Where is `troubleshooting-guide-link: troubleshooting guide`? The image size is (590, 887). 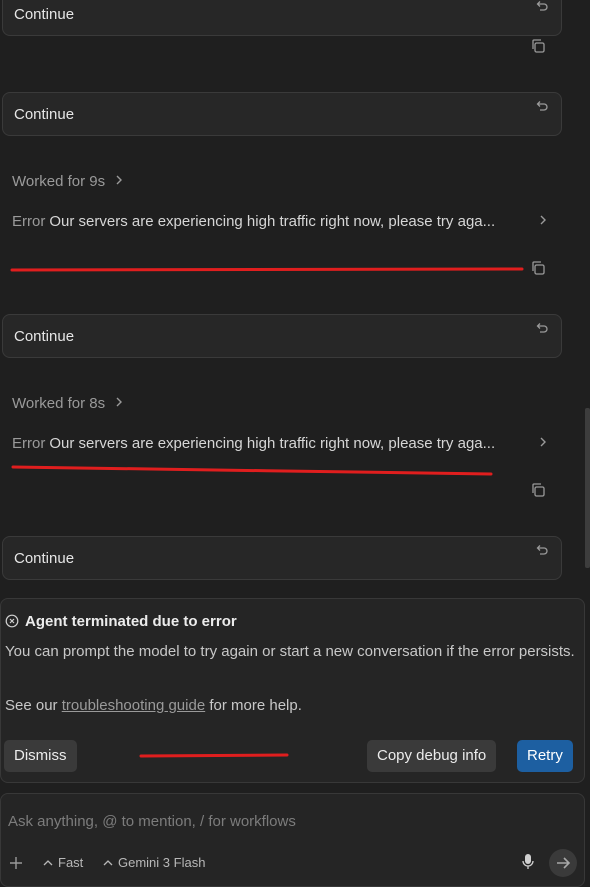
troubleshooting-guide-link: troubleshooting guide is located at coordinates (133, 705).